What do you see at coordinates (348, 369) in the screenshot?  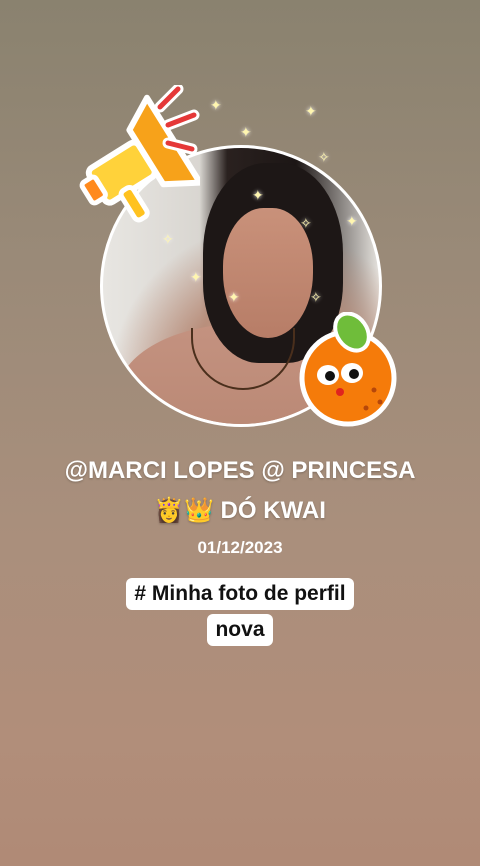 I see `orange-icon` at bounding box center [348, 369].